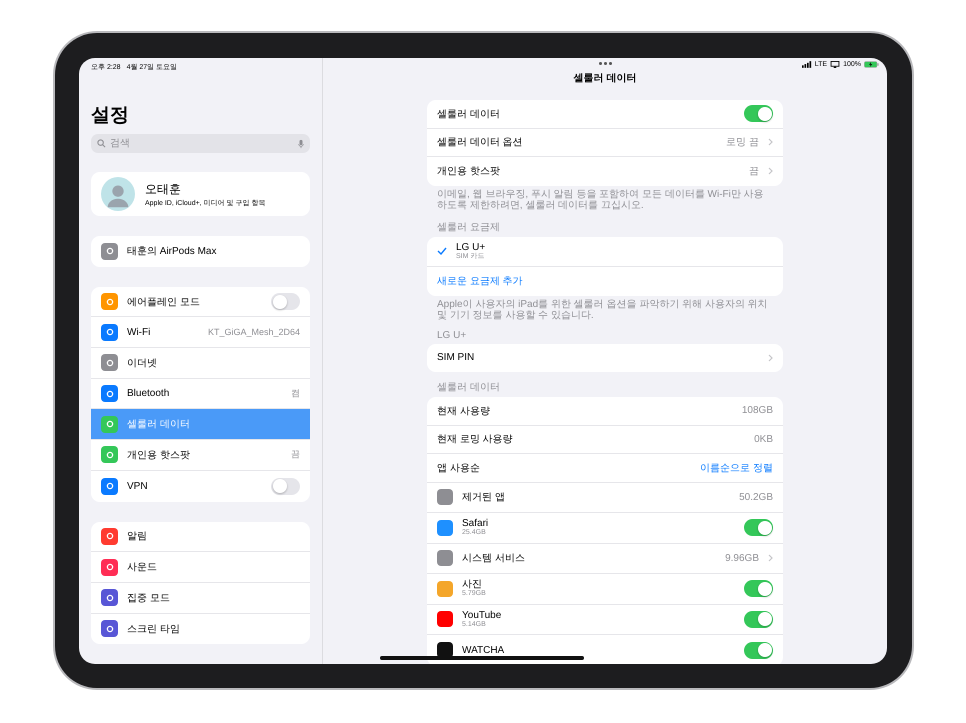 Image resolution: width=966 pixels, height=723 pixels. I want to click on section-footer: Apple이 사용자의 iPad를 위한 셀룰러 옵션을 파악하기 위해 사용자의 위치 및 기기 정보를 사용할 수 있습니다., so click(605, 310).